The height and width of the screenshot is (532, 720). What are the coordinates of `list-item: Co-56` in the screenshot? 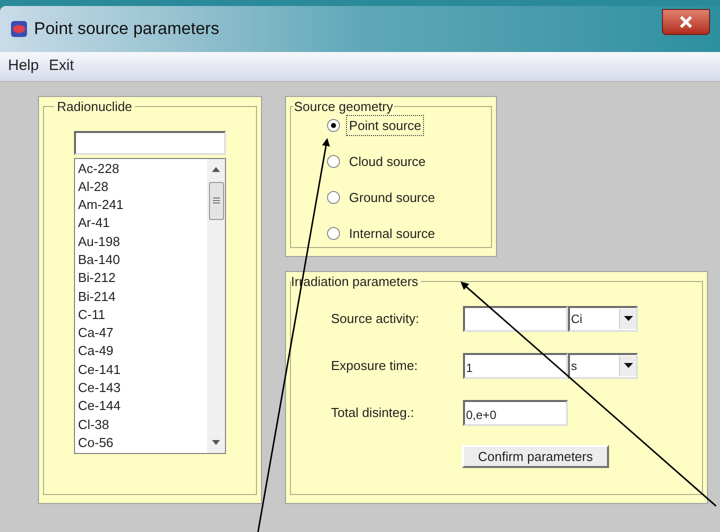 It's located at (96, 443).